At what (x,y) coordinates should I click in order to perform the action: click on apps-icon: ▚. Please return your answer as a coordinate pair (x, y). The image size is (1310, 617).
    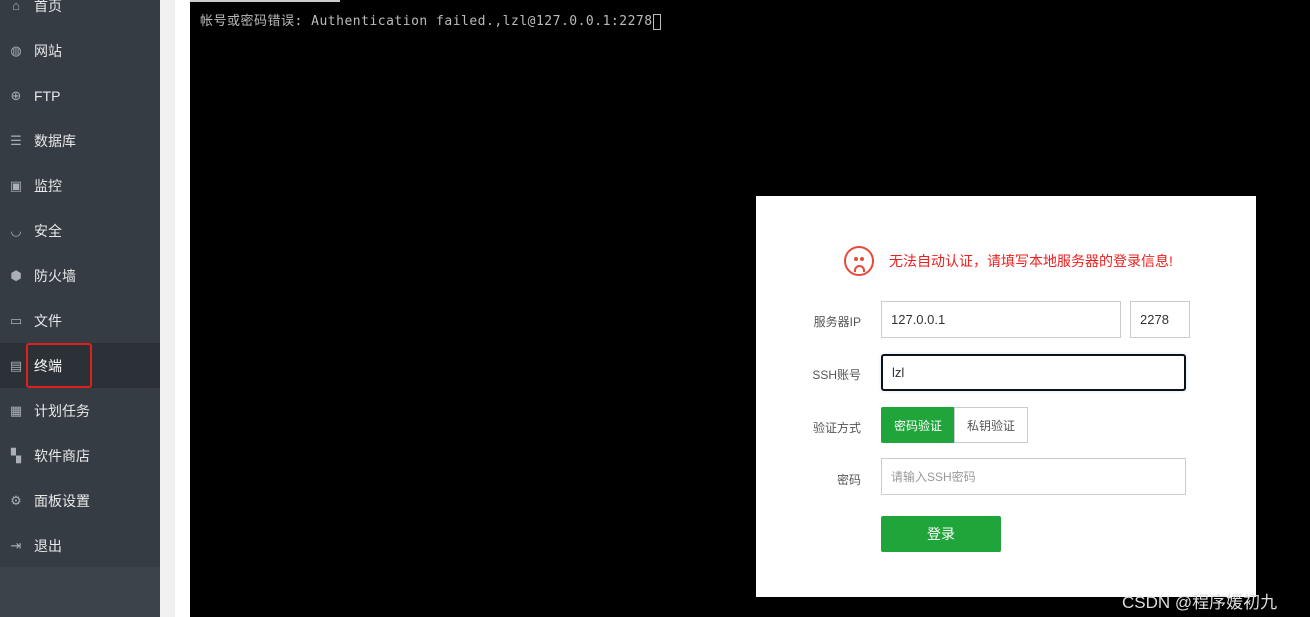
    Looking at the image, I should click on (16, 455).